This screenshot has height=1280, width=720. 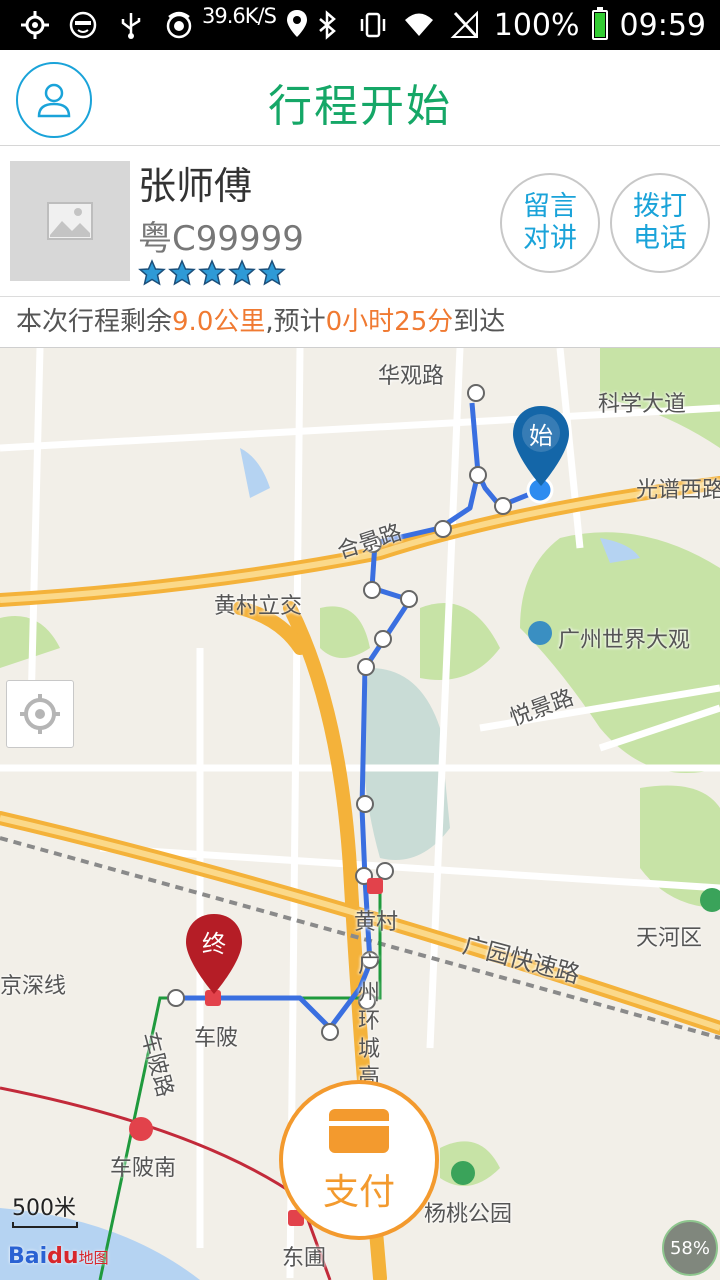 I want to click on card-icon, so click(x=359, y=1131).